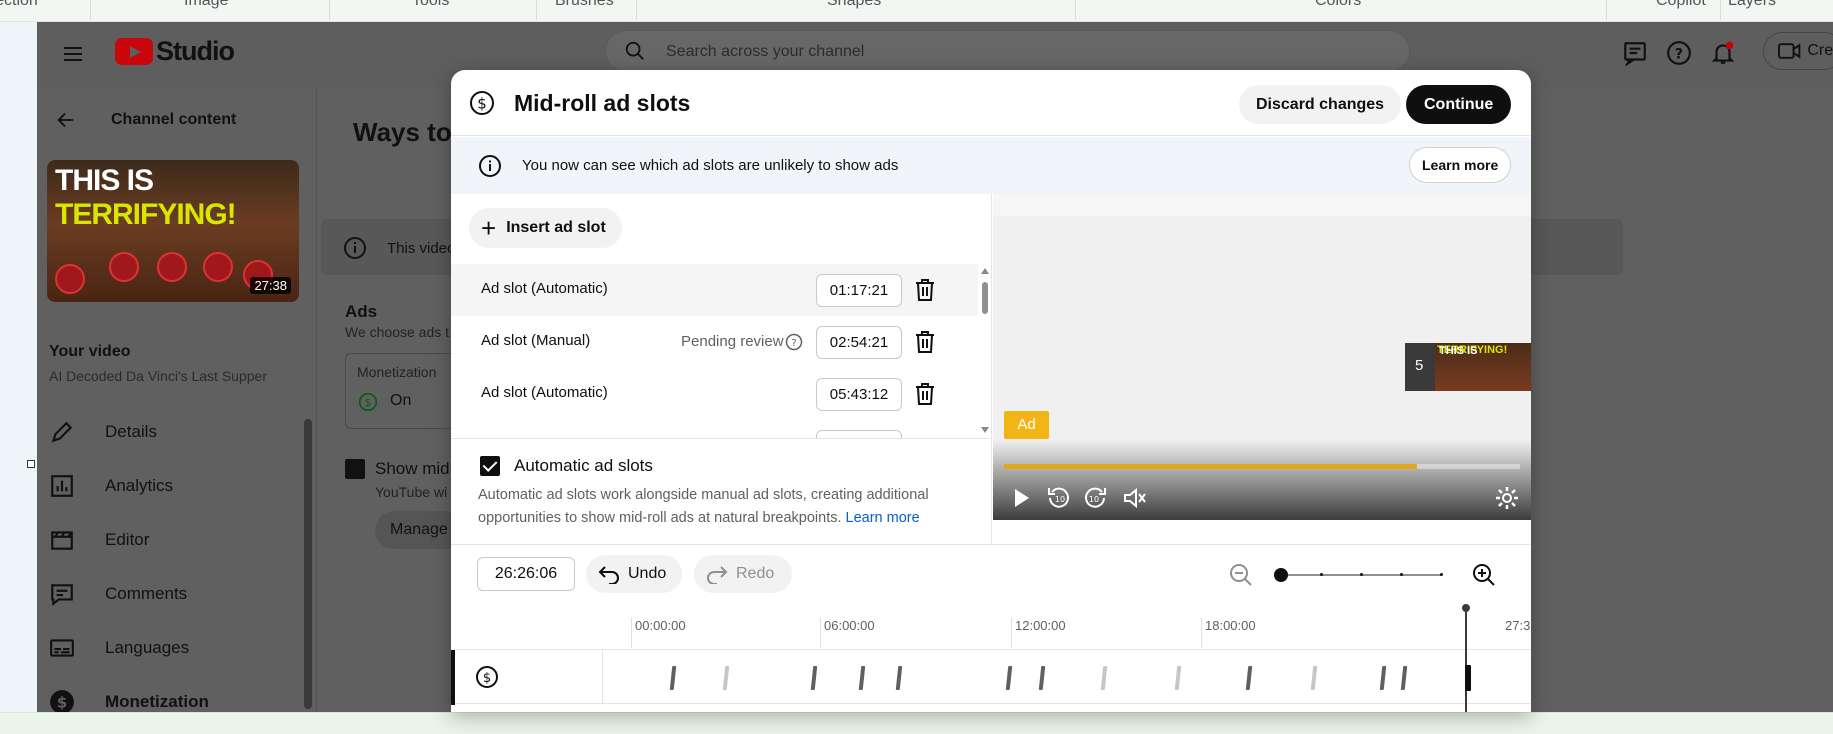 The height and width of the screenshot is (734, 1833). I want to click on continue-button: Continue, so click(1459, 104).